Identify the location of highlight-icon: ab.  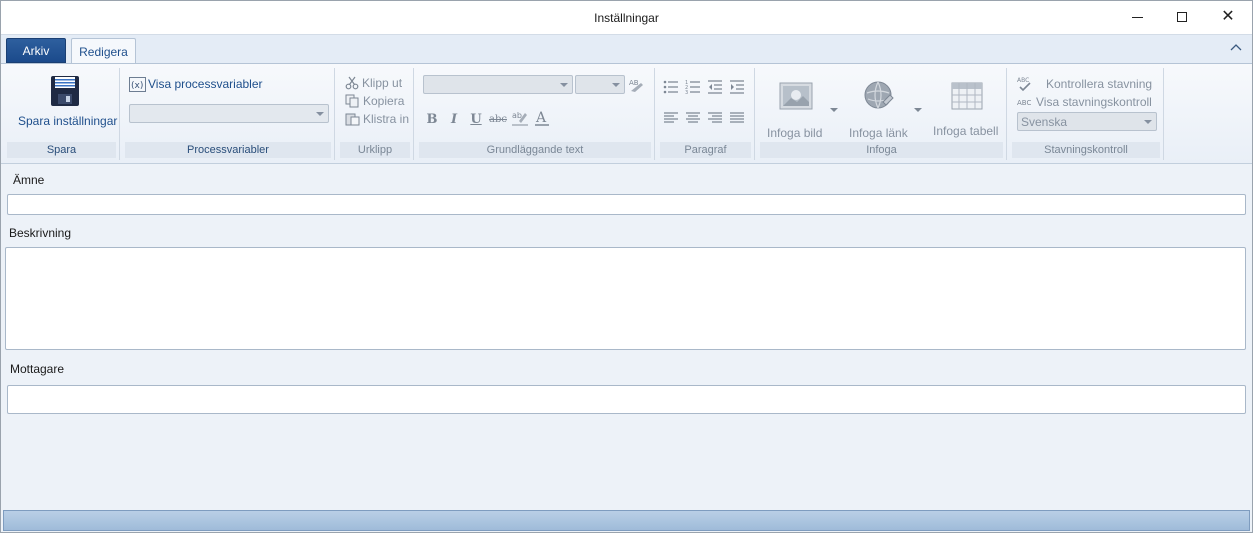
(520, 118).